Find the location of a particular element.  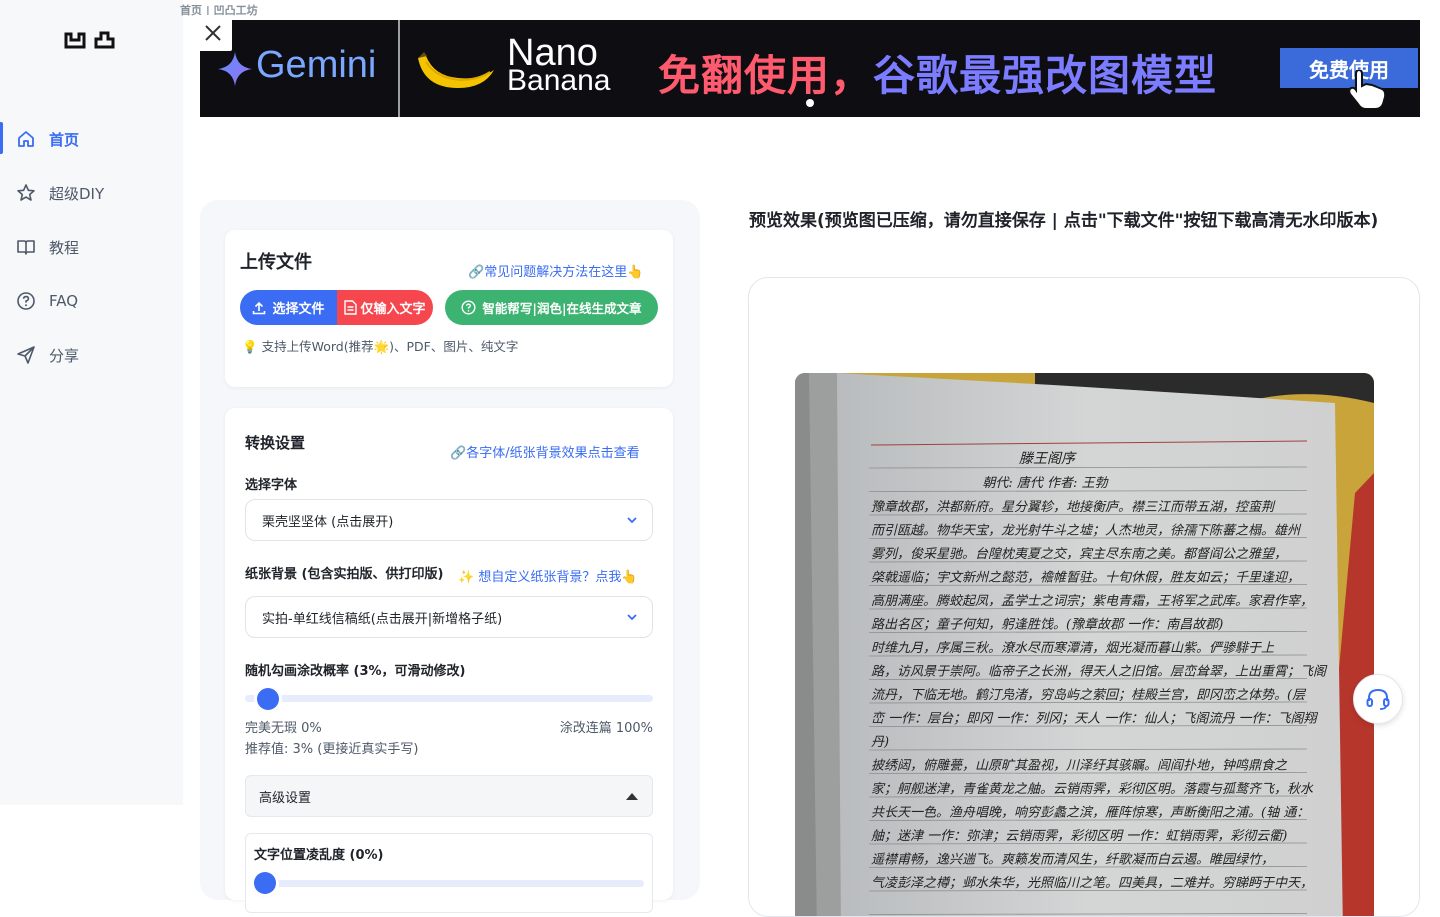

advanced-settings-toggle: 高级设置 is located at coordinates (449, 796).